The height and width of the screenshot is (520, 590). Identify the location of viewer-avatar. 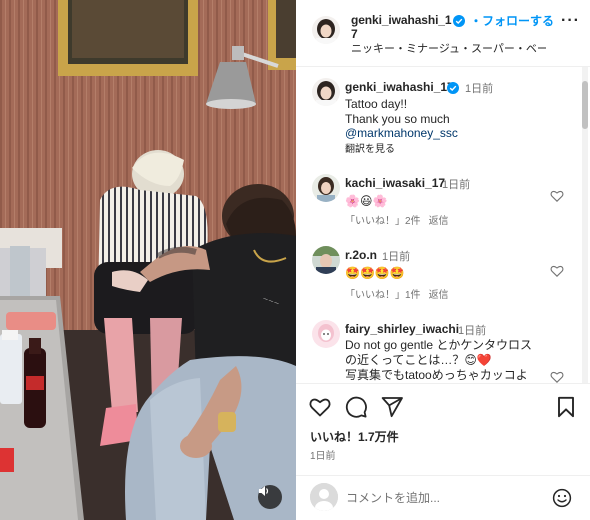
(324, 497).